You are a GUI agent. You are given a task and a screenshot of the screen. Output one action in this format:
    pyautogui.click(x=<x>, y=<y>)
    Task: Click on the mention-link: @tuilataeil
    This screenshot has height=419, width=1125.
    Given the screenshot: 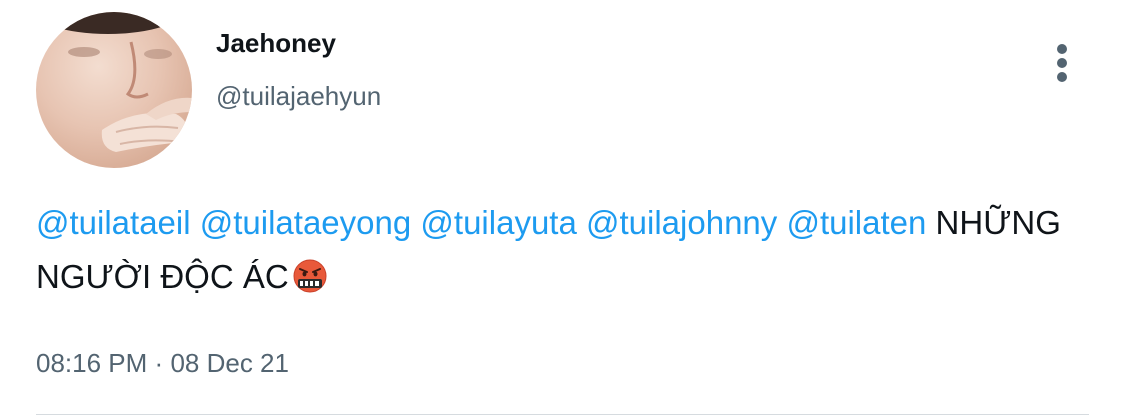 What is the action you would take?
    pyautogui.click(x=113, y=222)
    